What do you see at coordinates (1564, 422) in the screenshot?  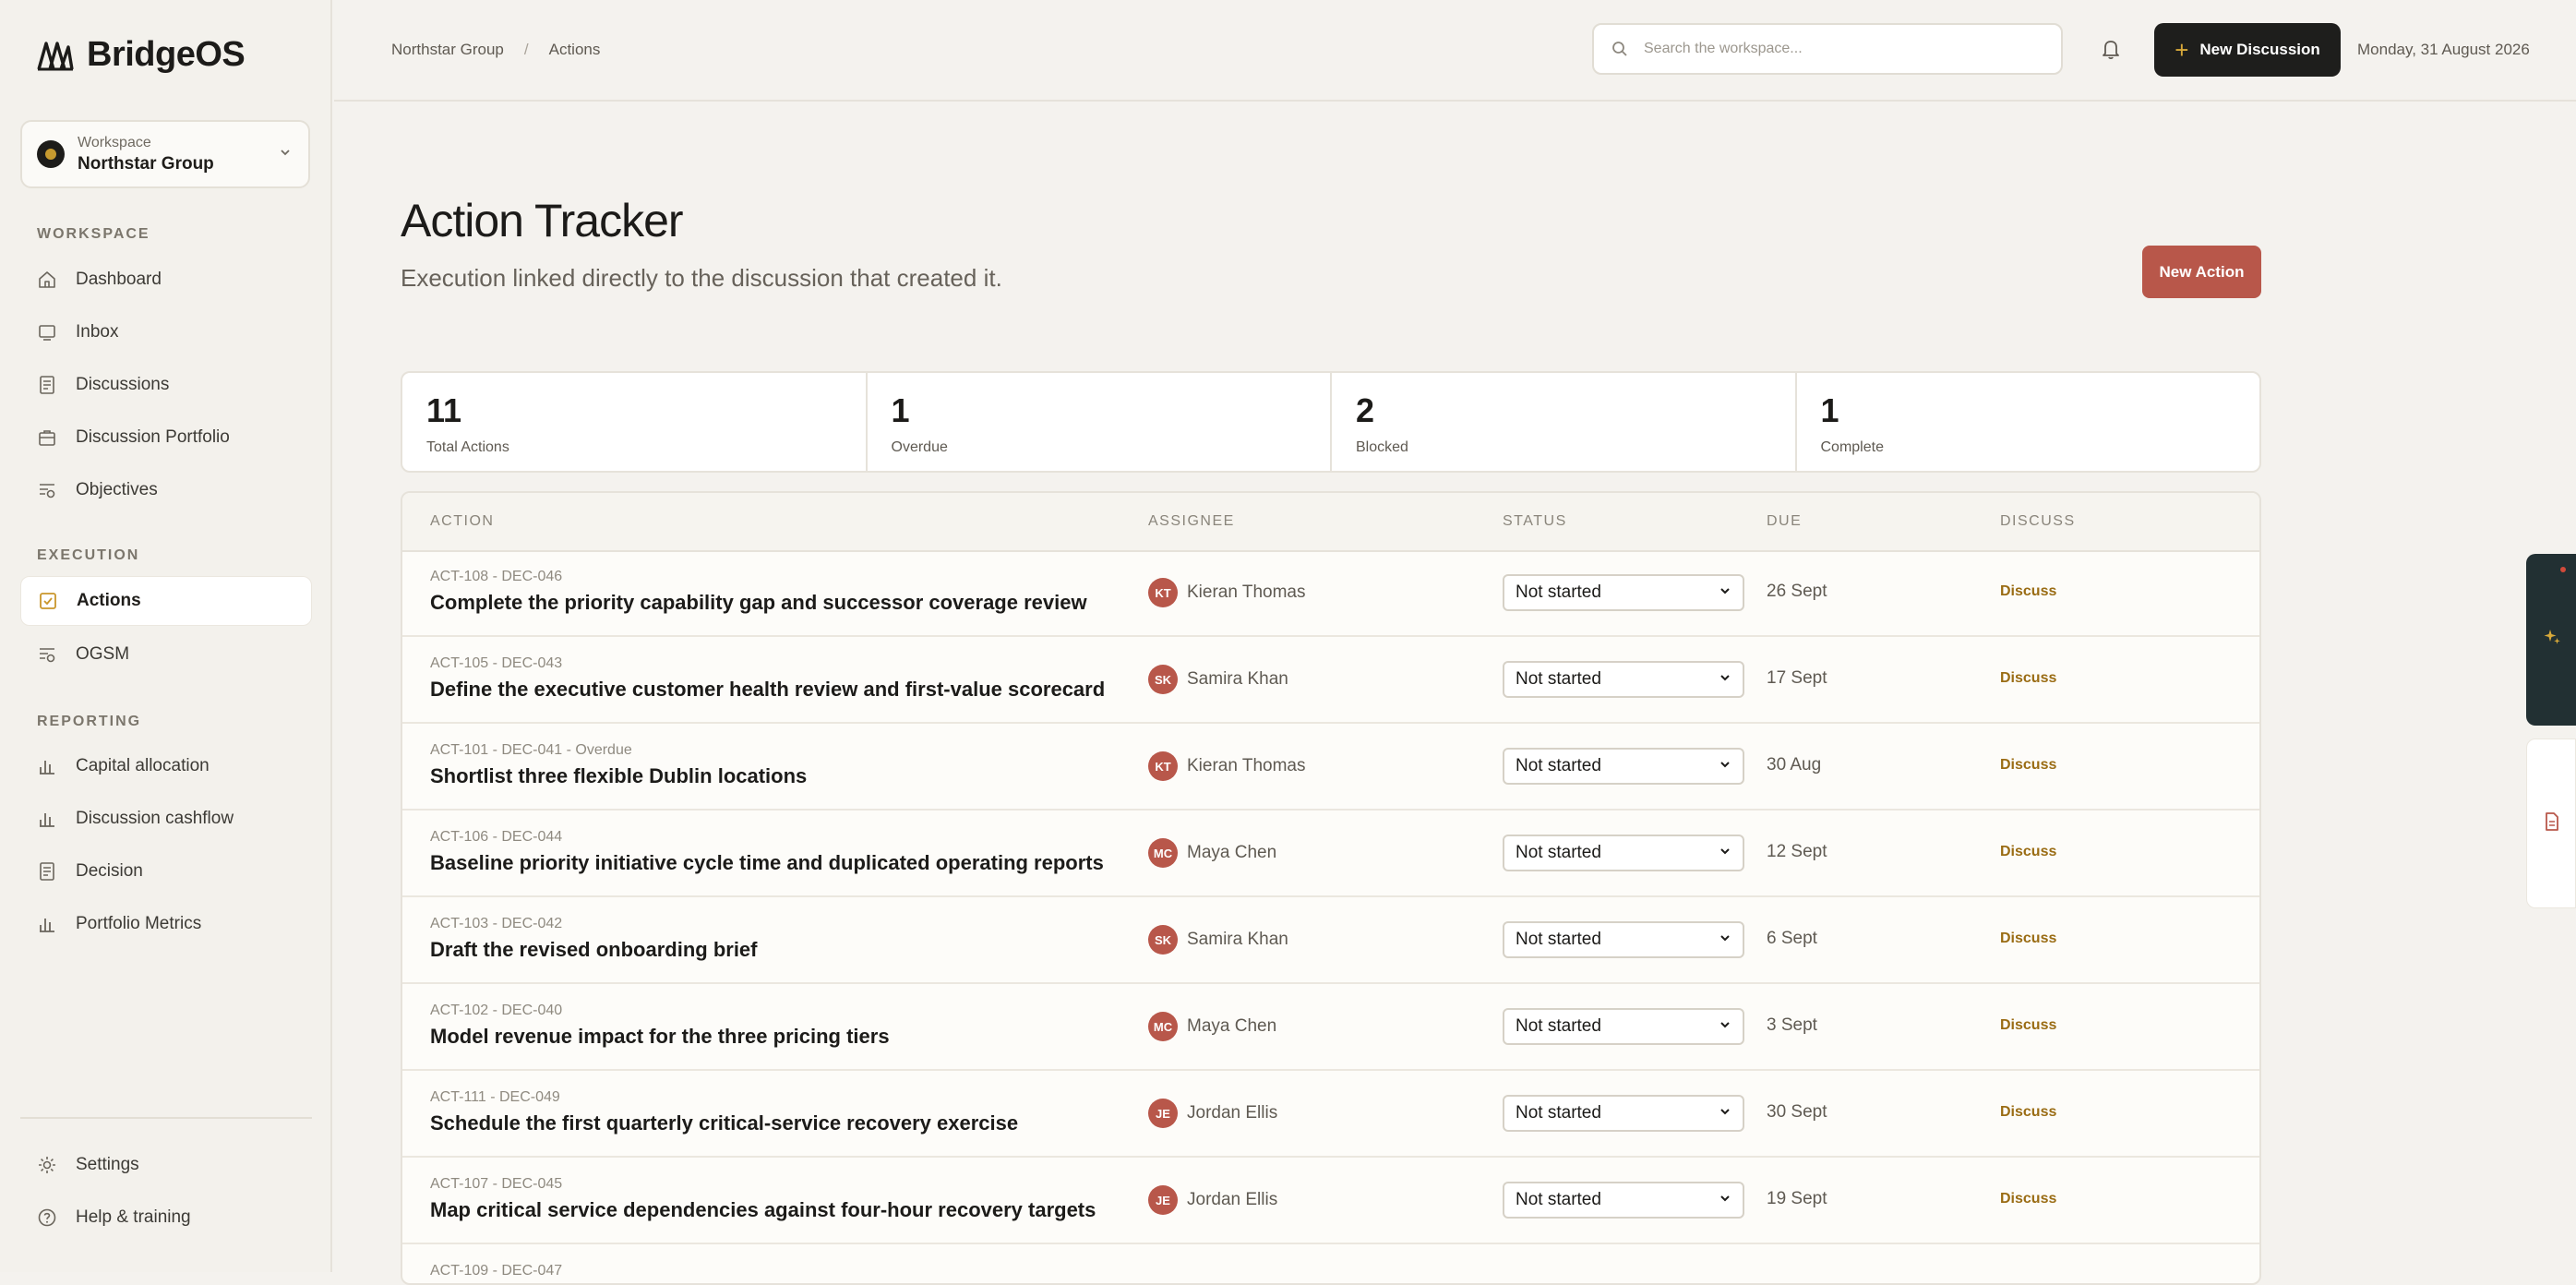 I see `stat-blocked: 2 Blocked` at bounding box center [1564, 422].